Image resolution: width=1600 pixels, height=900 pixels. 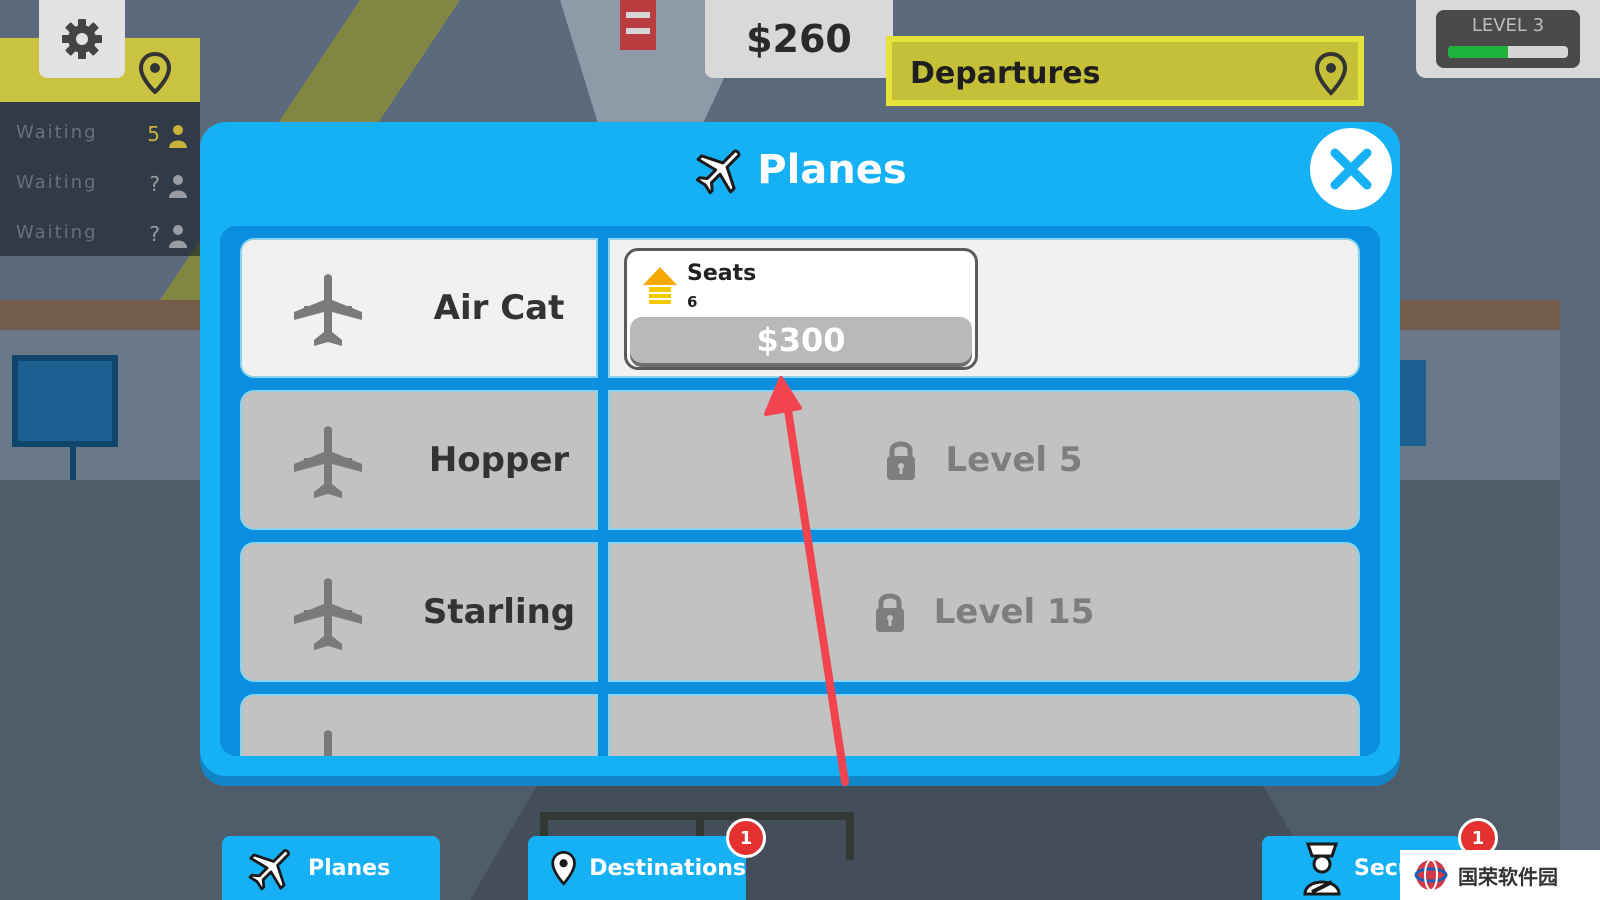 I want to click on notification-badge: 1, so click(x=746, y=838).